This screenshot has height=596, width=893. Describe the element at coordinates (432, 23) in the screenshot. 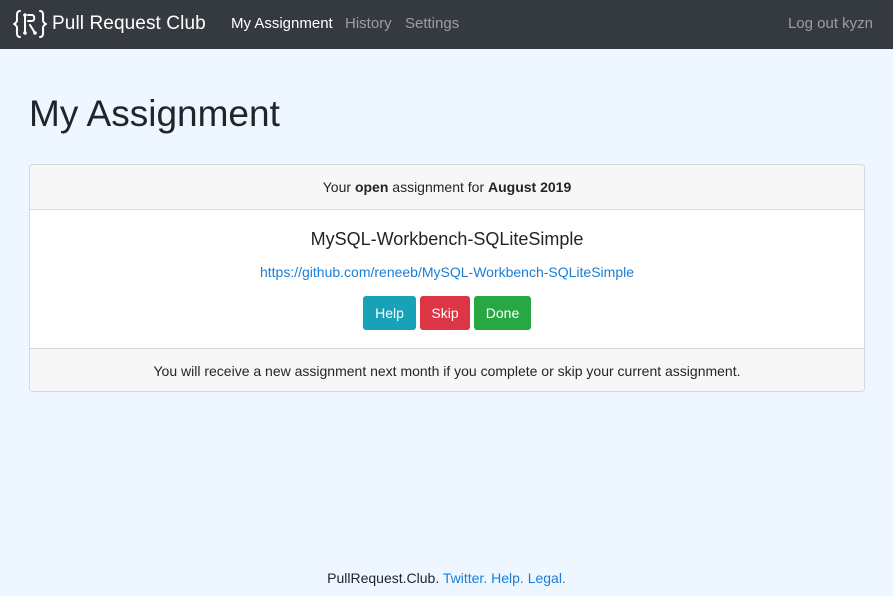

I see `nav-settings: Settings` at that location.